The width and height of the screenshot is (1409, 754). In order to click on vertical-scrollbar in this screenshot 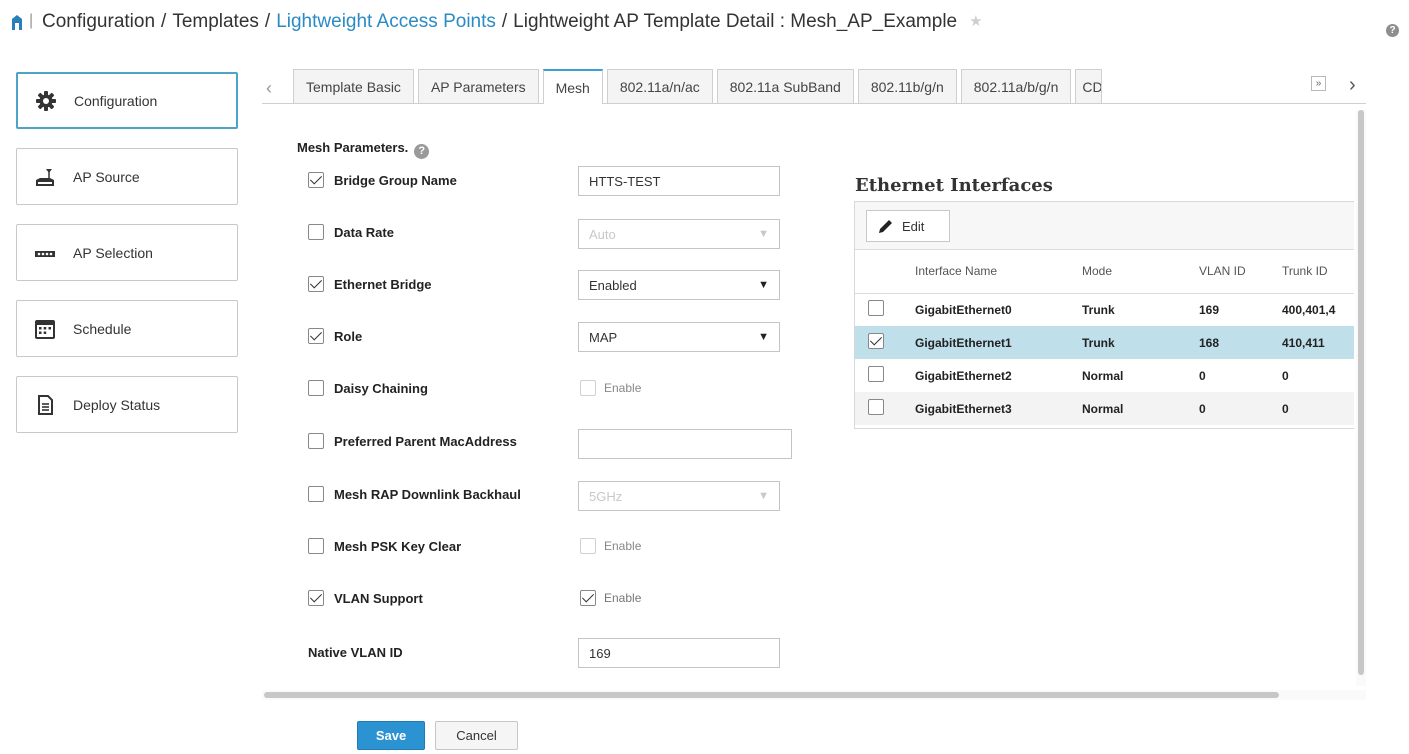, I will do `click(1361, 398)`.